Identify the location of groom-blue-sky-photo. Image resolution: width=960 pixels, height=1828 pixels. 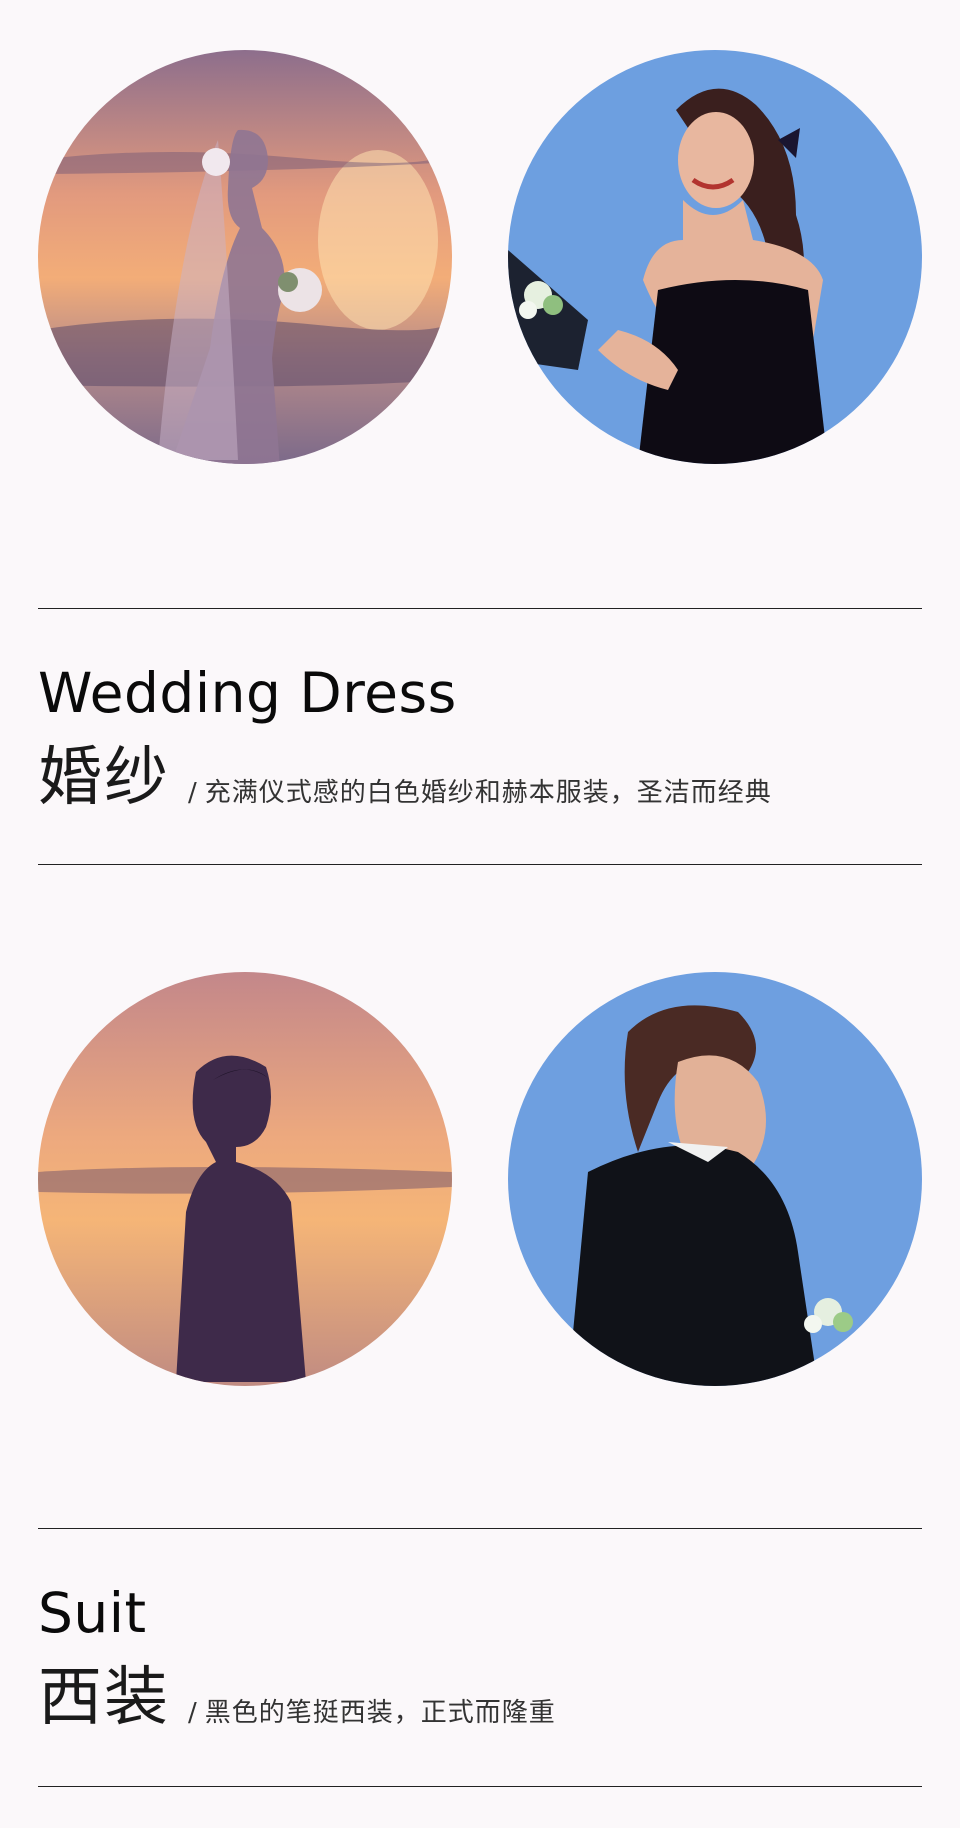
(715, 1179).